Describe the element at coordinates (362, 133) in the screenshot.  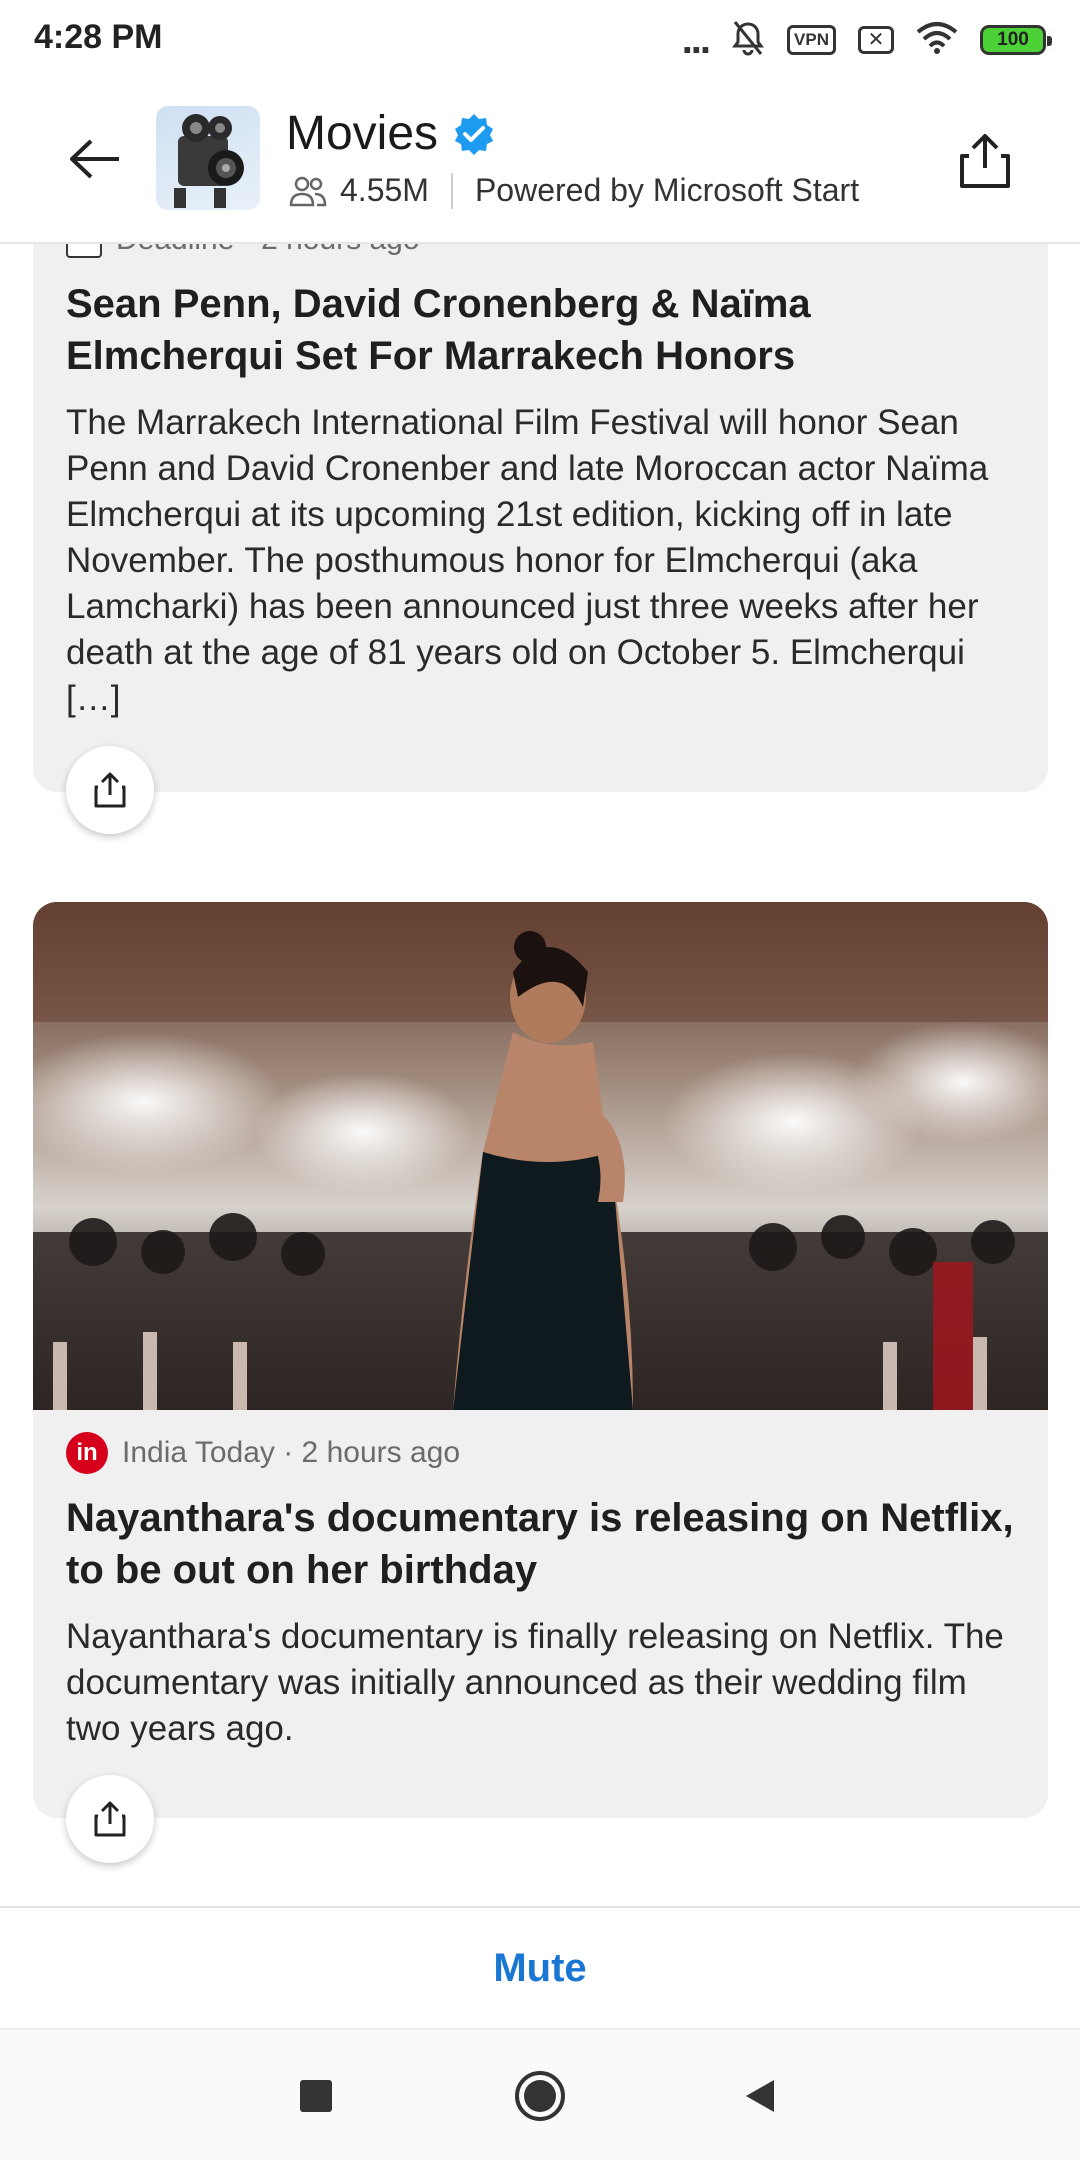
I see `channel-name: Movies` at that location.